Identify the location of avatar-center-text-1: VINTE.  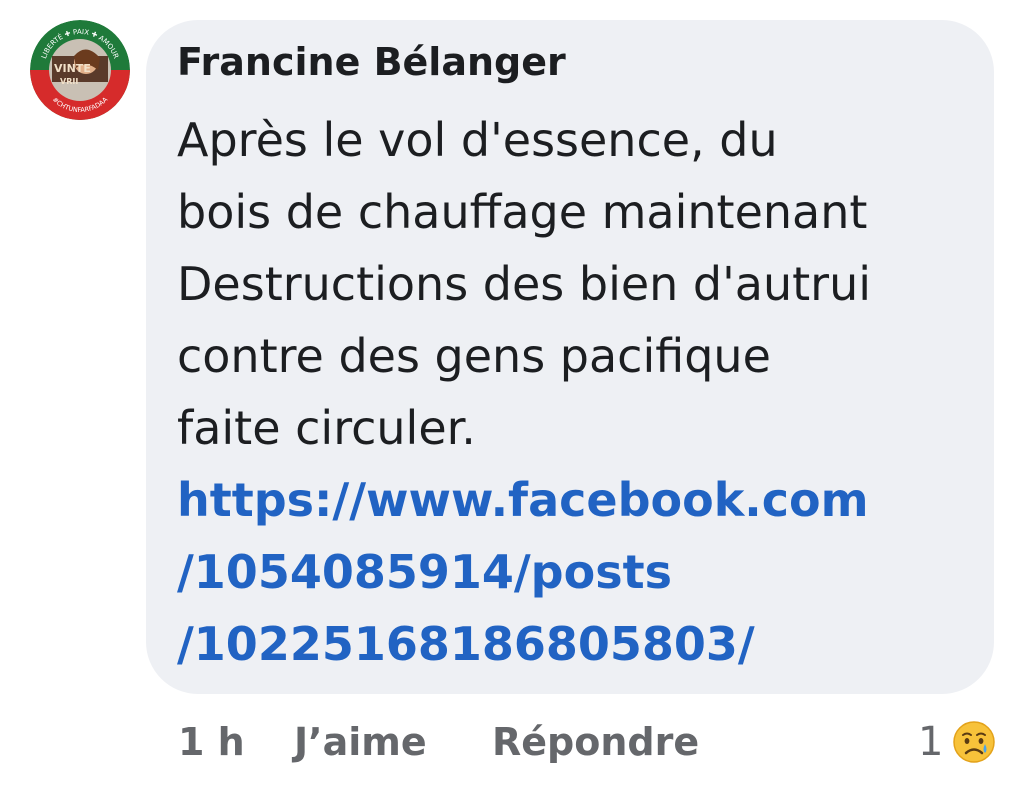
(72, 68).